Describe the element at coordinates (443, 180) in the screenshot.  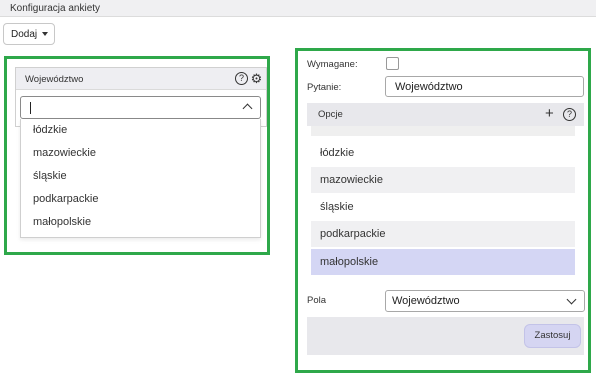
I see `option-row: mazowieckie` at that location.